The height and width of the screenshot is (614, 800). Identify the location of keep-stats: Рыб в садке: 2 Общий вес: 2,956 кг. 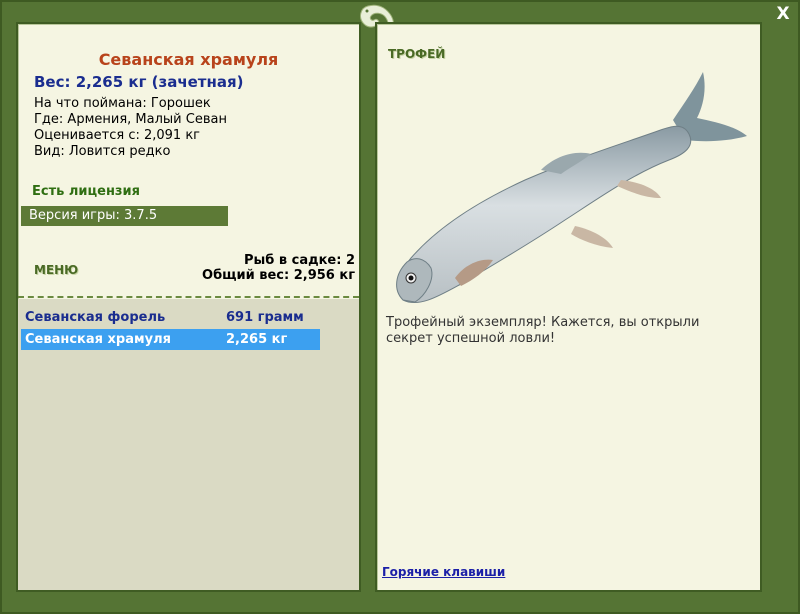
(278, 268).